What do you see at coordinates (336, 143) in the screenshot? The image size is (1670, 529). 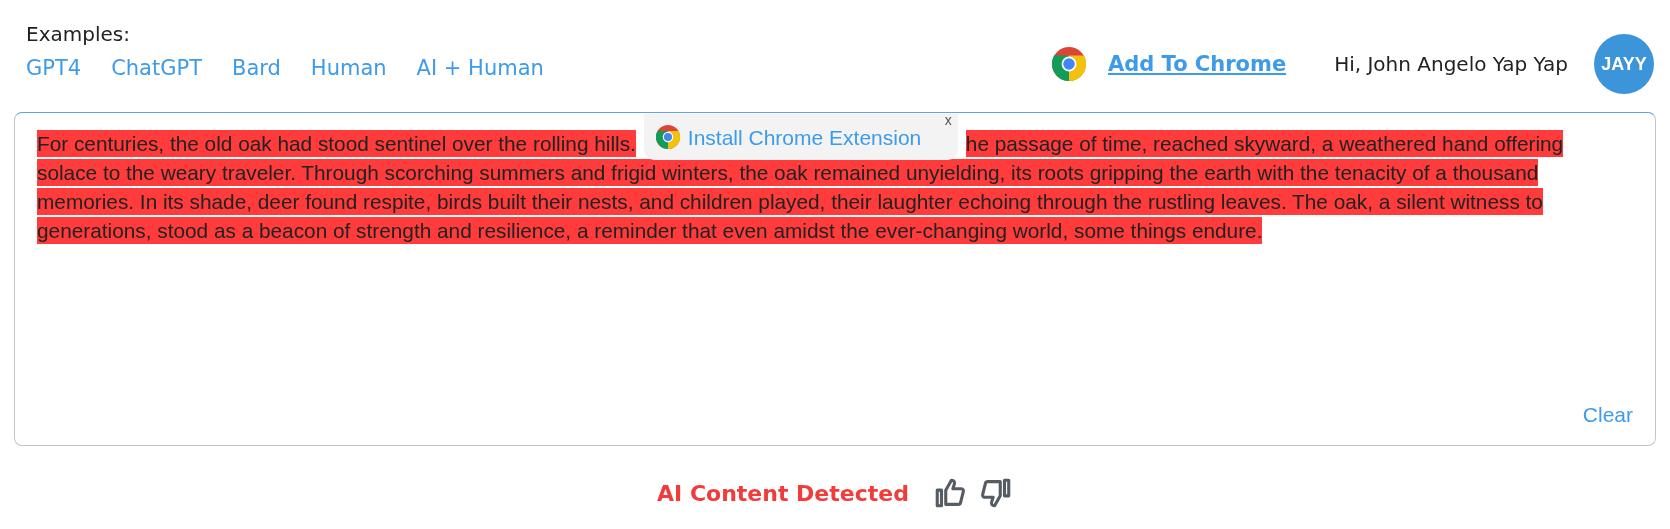 I see `highlighted-text: For centuries, the old oak had stood sentinel over the rolling hills.` at bounding box center [336, 143].